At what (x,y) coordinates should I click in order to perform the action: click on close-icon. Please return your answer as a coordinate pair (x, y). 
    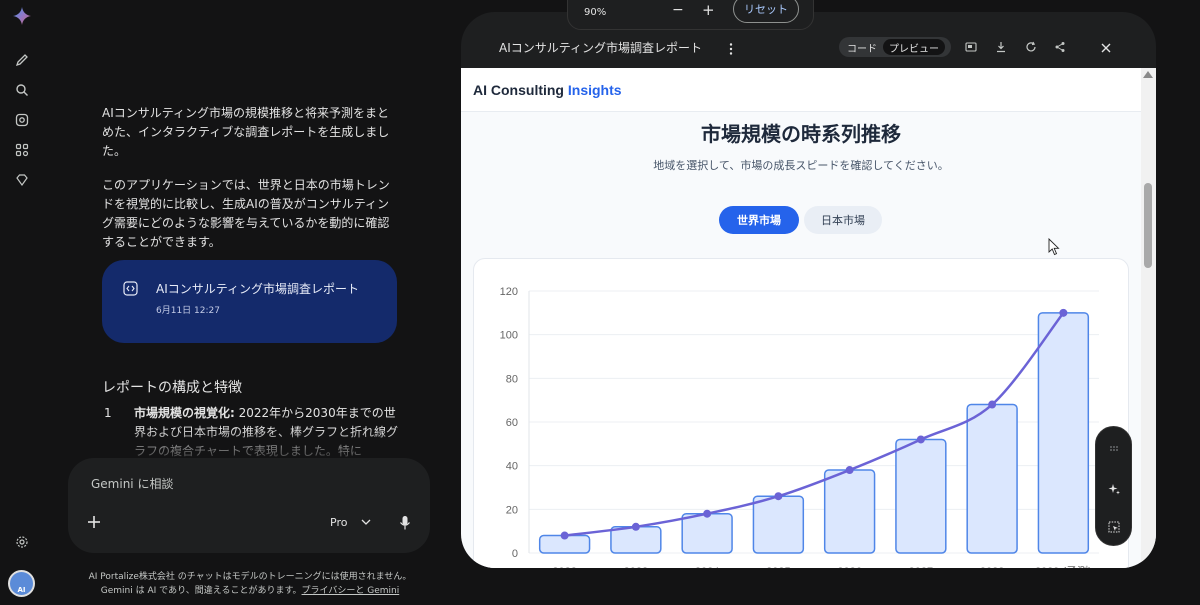
    Looking at the image, I should click on (1106, 48).